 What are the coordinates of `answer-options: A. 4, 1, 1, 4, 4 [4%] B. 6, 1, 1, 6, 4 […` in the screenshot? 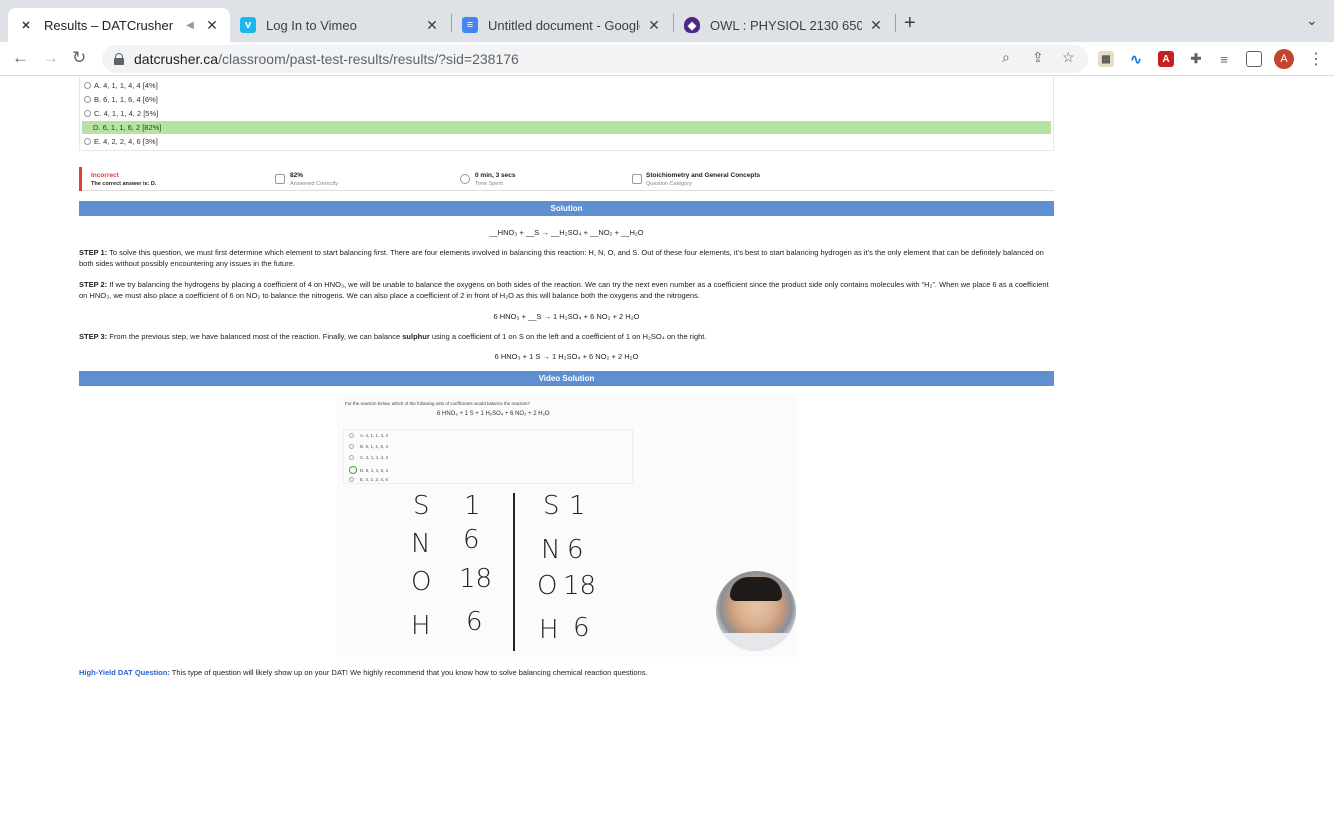 It's located at (566, 114).